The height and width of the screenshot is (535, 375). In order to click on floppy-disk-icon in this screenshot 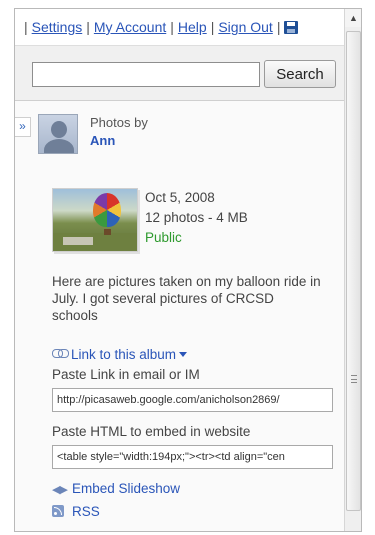, I will do `click(291, 27)`.